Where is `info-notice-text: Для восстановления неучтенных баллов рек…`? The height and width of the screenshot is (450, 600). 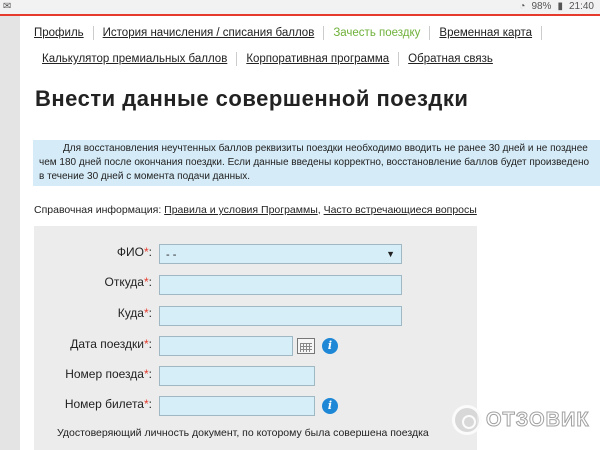 info-notice-text: Для восстановления неучтенных баллов рек… is located at coordinates (314, 162).